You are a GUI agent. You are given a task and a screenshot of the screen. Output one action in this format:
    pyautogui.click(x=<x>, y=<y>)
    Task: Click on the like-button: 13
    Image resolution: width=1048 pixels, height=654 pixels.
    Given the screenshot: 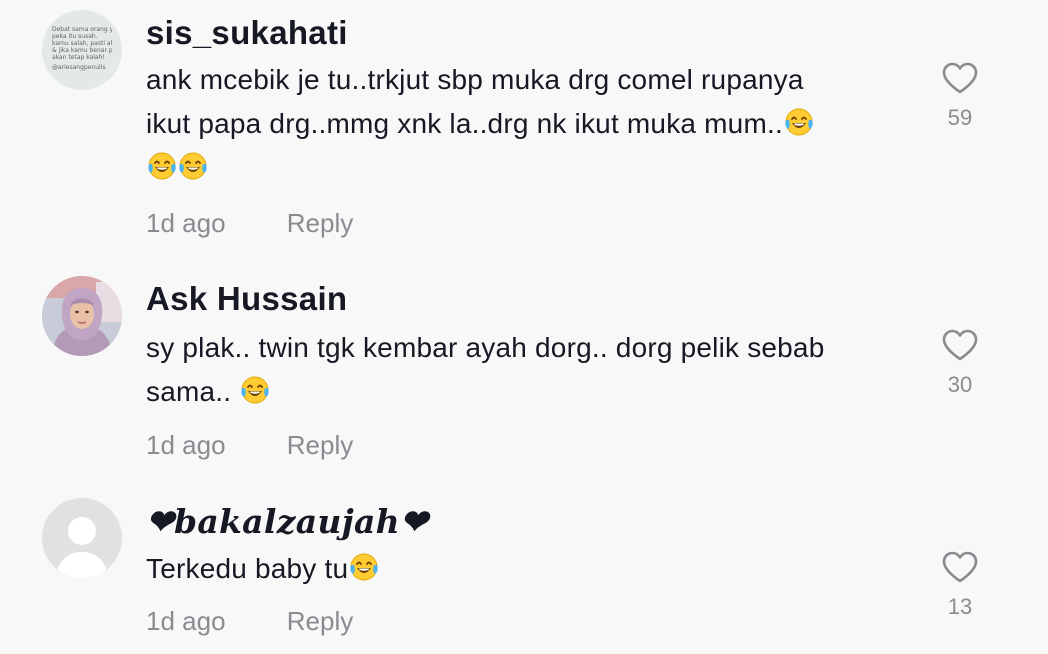 What is the action you would take?
    pyautogui.click(x=960, y=585)
    